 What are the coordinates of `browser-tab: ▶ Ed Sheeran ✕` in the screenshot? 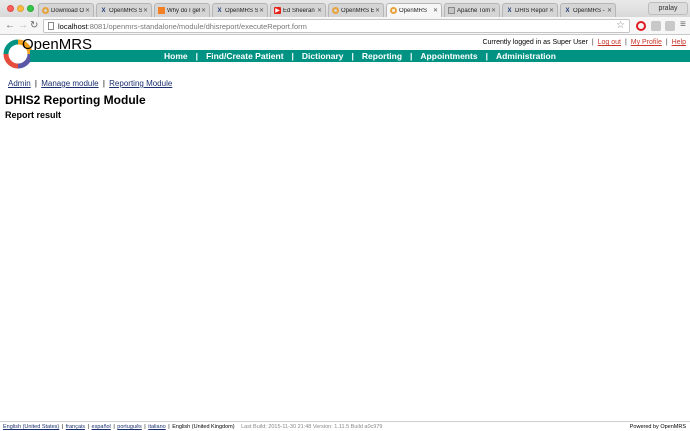 It's located at (298, 10).